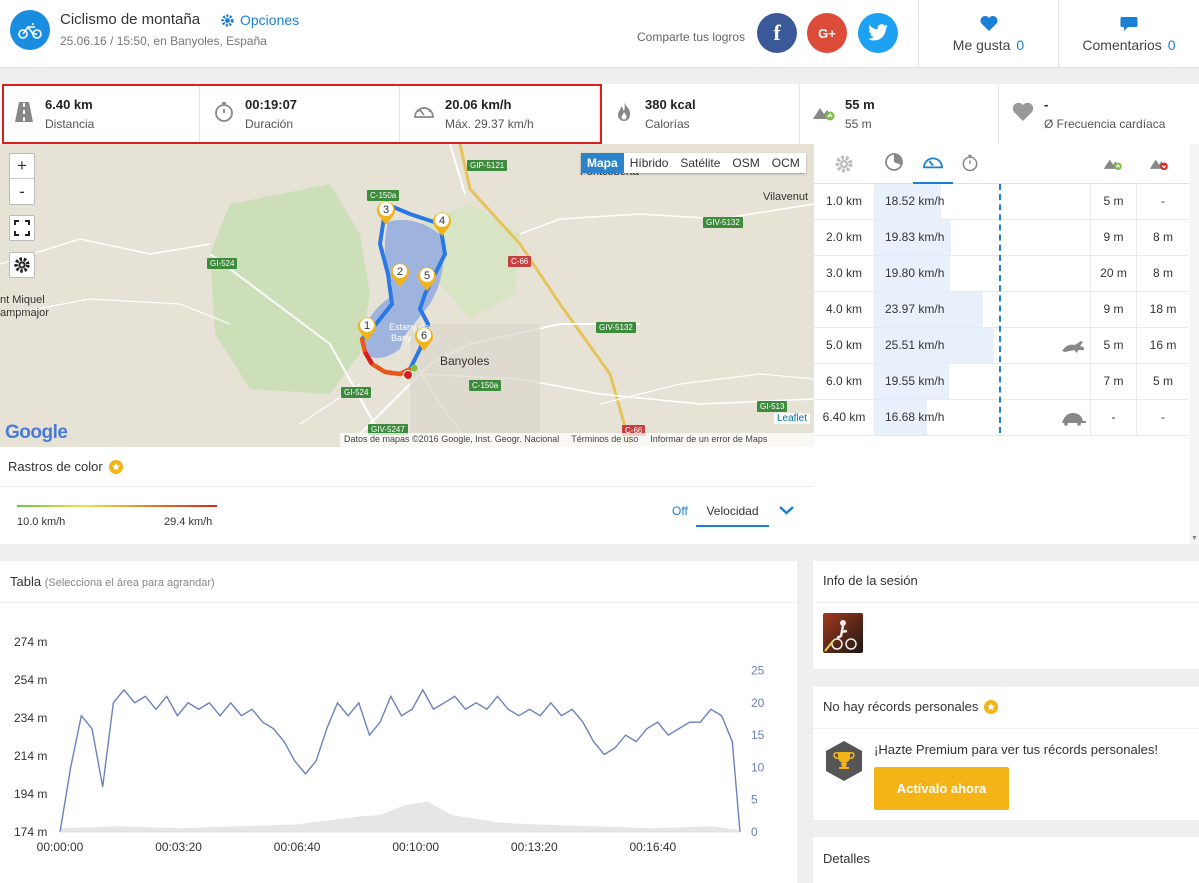  Describe the element at coordinates (1001, 382) in the screenshot. I see `split-row: 6.0 km 19.55 km/h 7 m 5 m` at that location.